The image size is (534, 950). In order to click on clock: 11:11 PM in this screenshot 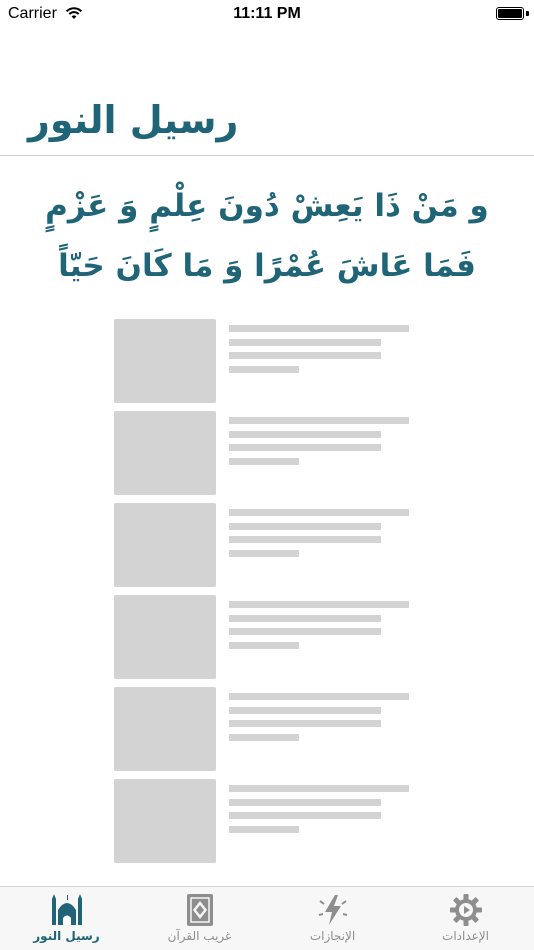, I will do `click(267, 13)`.